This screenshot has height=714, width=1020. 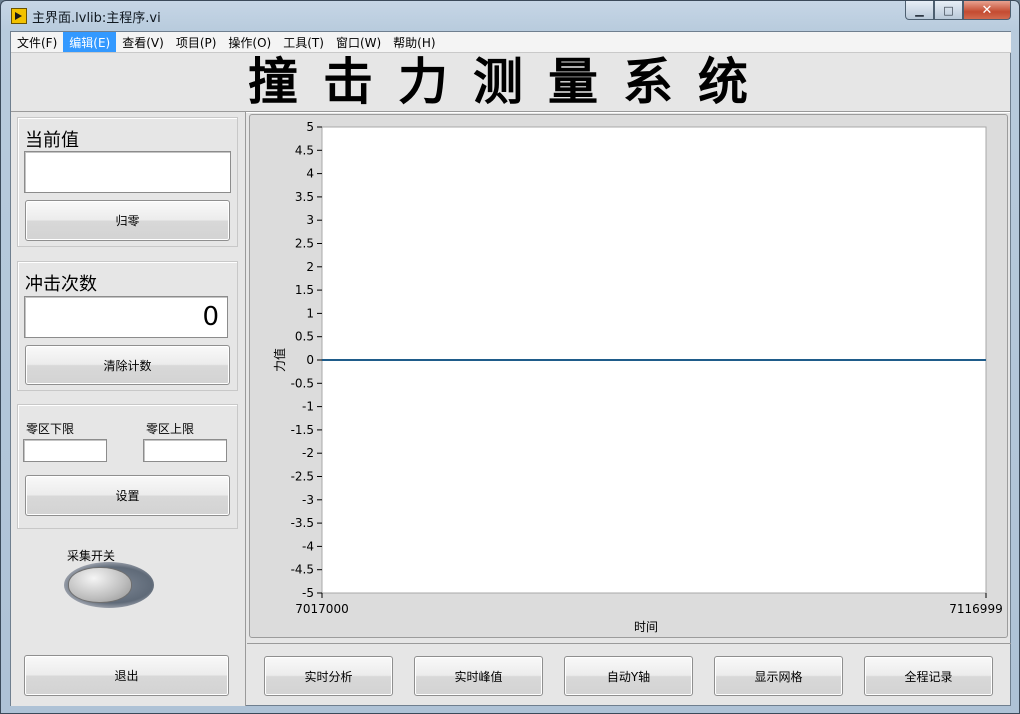 I want to click on header-banner: 撞击力测量系统, so click(x=510, y=82).